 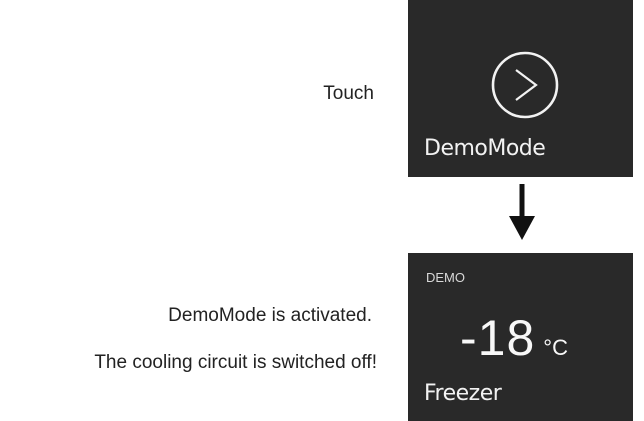 What do you see at coordinates (463, 393) in the screenshot?
I see `freezer-label: Freezer` at bounding box center [463, 393].